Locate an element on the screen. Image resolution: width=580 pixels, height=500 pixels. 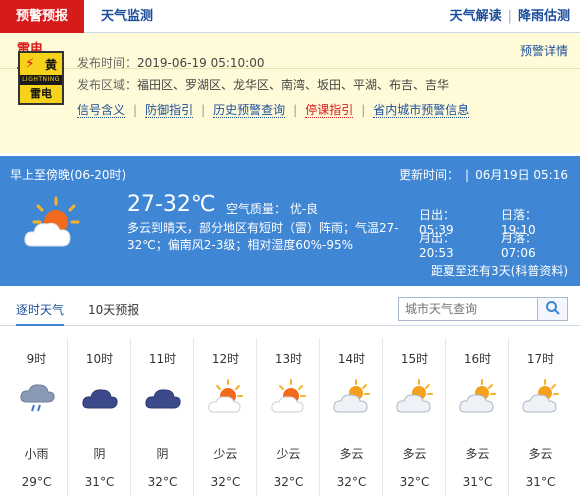
weather-interpretation-link: 天气解读 is located at coordinates (476, 16).